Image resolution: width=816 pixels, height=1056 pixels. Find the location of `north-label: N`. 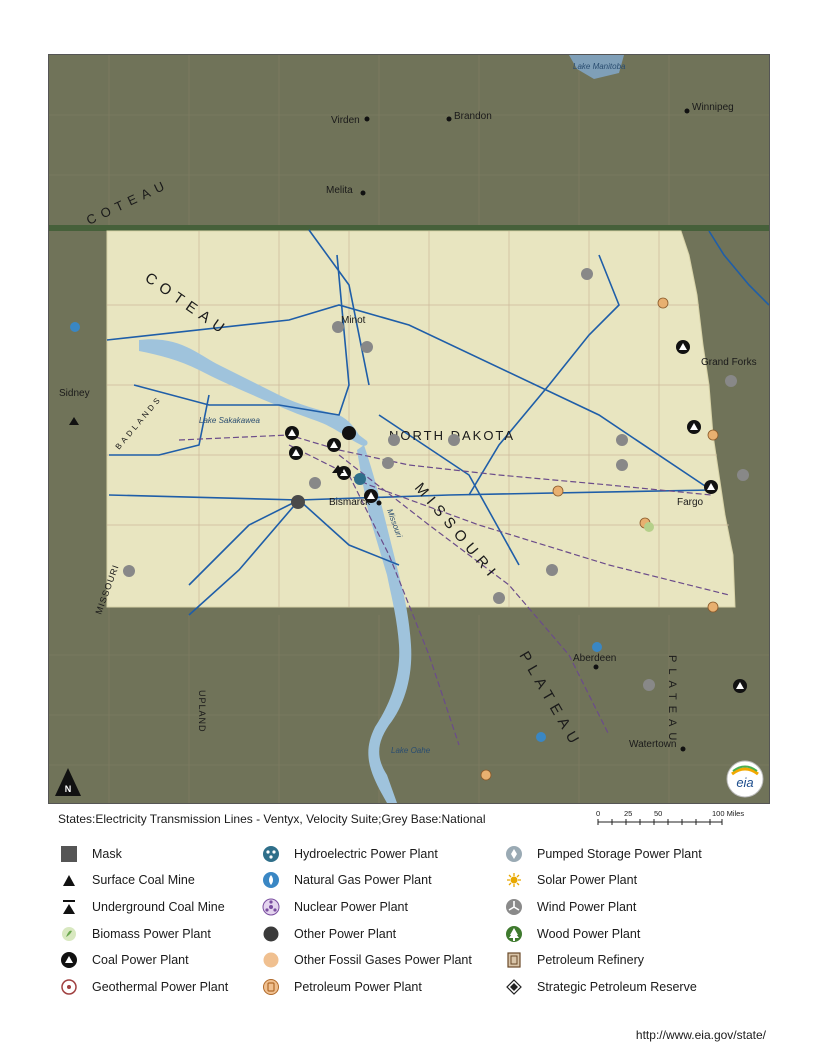

north-label: N is located at coordinates (68, 789).